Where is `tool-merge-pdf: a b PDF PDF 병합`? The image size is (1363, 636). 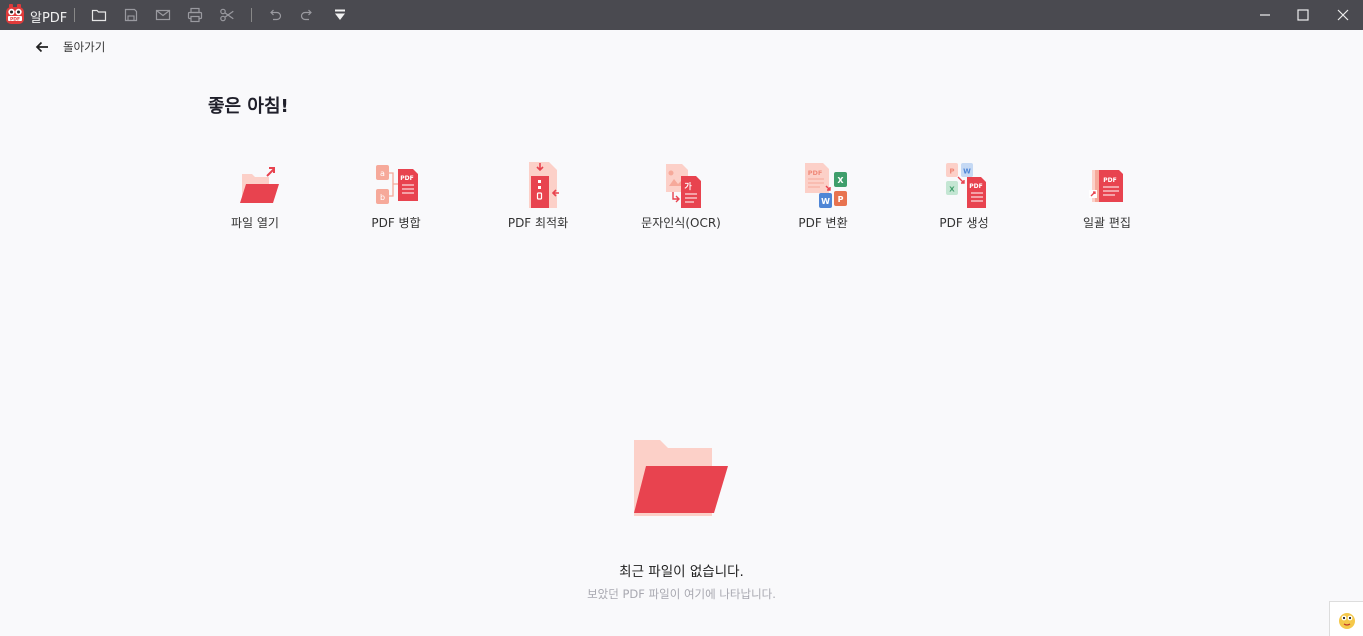
tool-merge-pdf: a b PDF PDF 병합 is located at coordinates (396, 197).